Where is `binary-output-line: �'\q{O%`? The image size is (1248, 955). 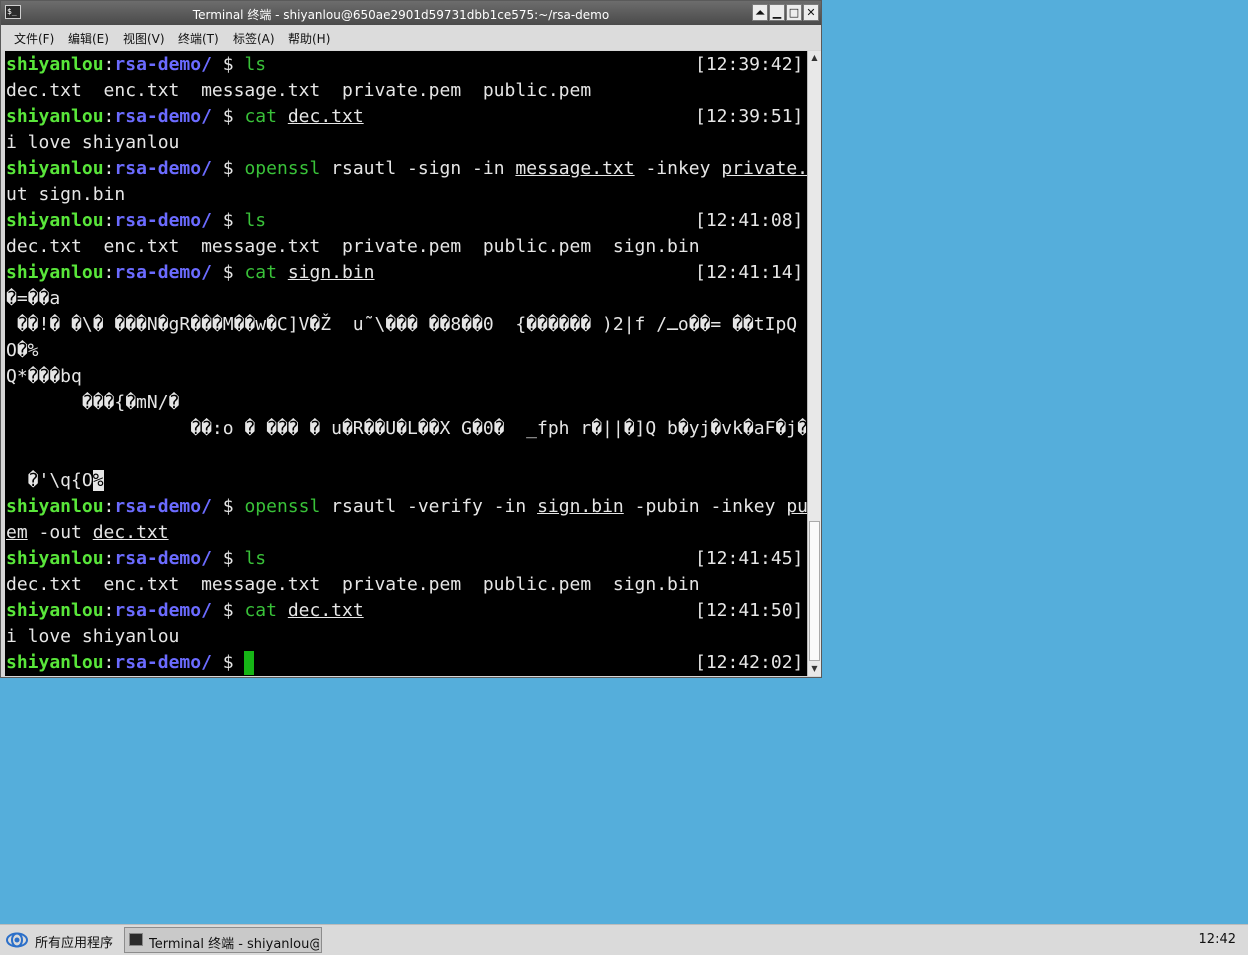
binary-output-line: �'\q{O% is located at coordinates (55, 480).